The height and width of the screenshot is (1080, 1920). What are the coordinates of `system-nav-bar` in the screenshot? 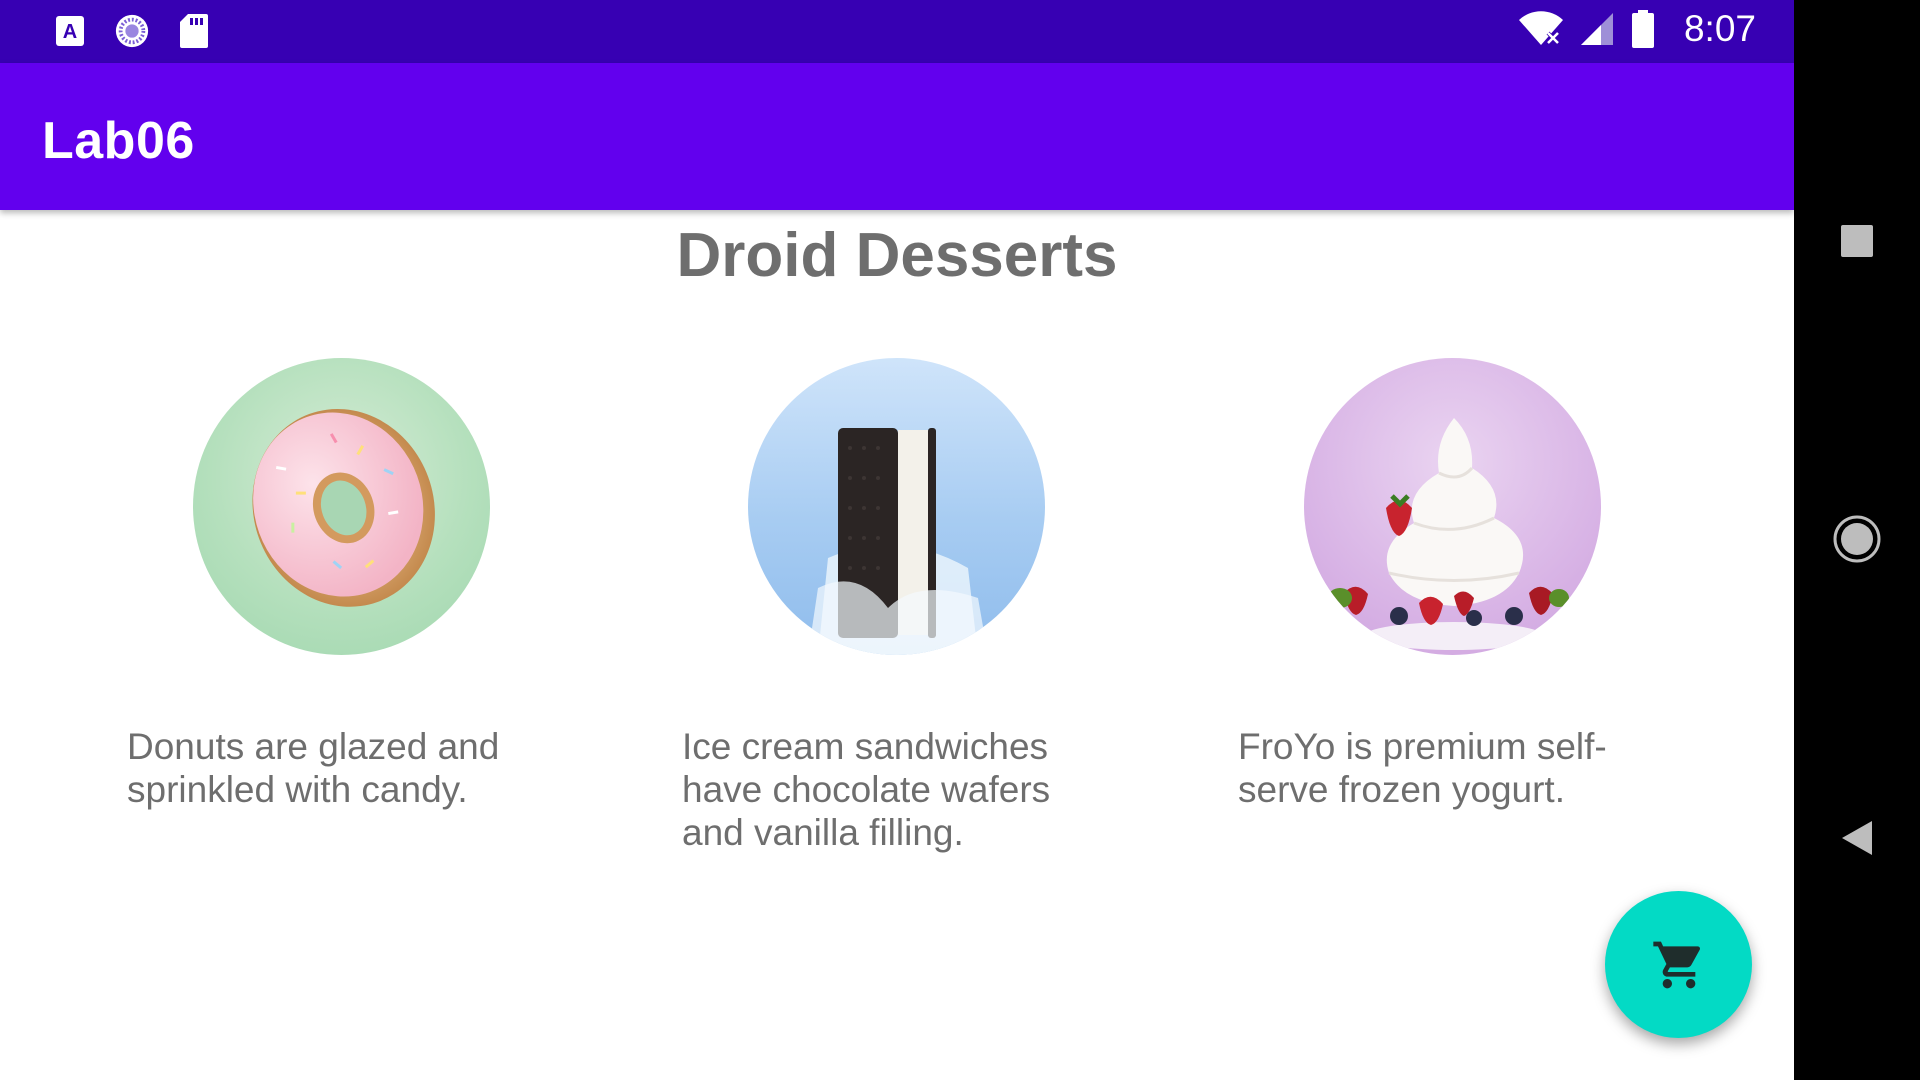 It's located at (1857, 540).